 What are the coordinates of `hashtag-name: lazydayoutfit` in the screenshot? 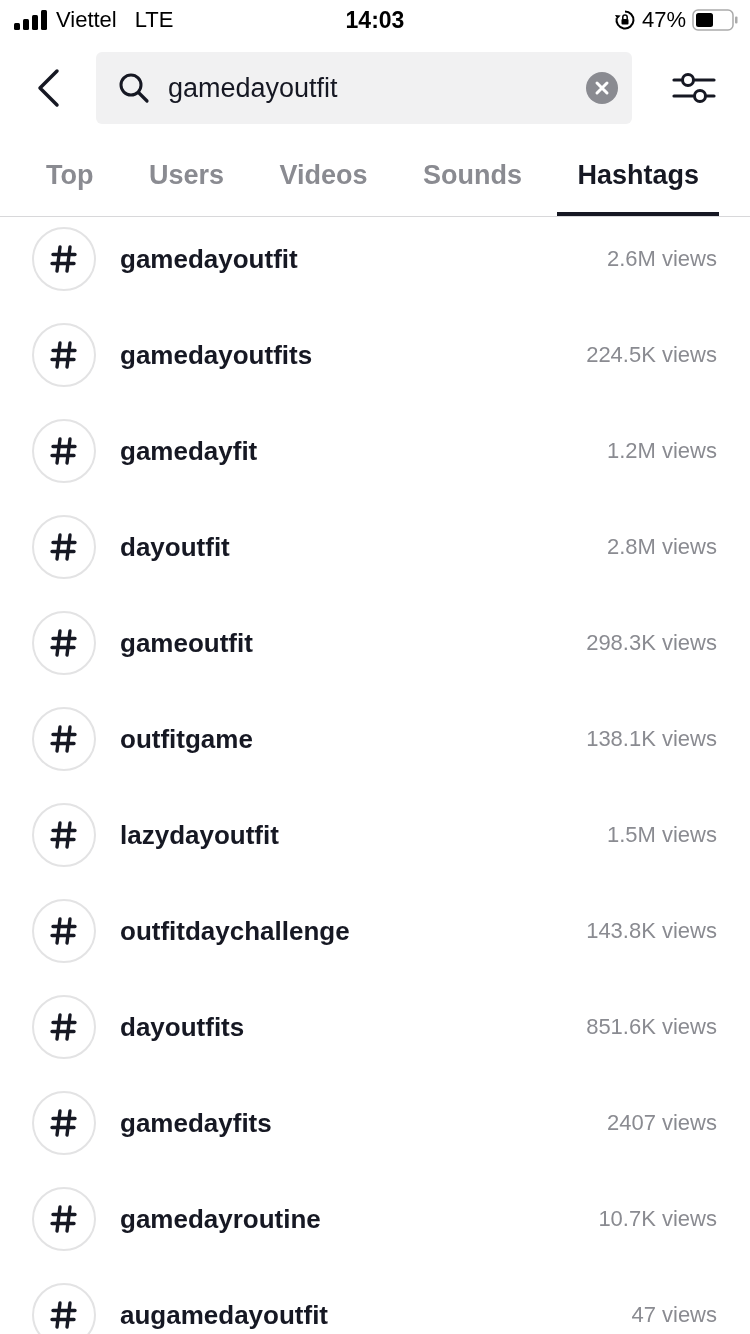 It's located at (363, 835).